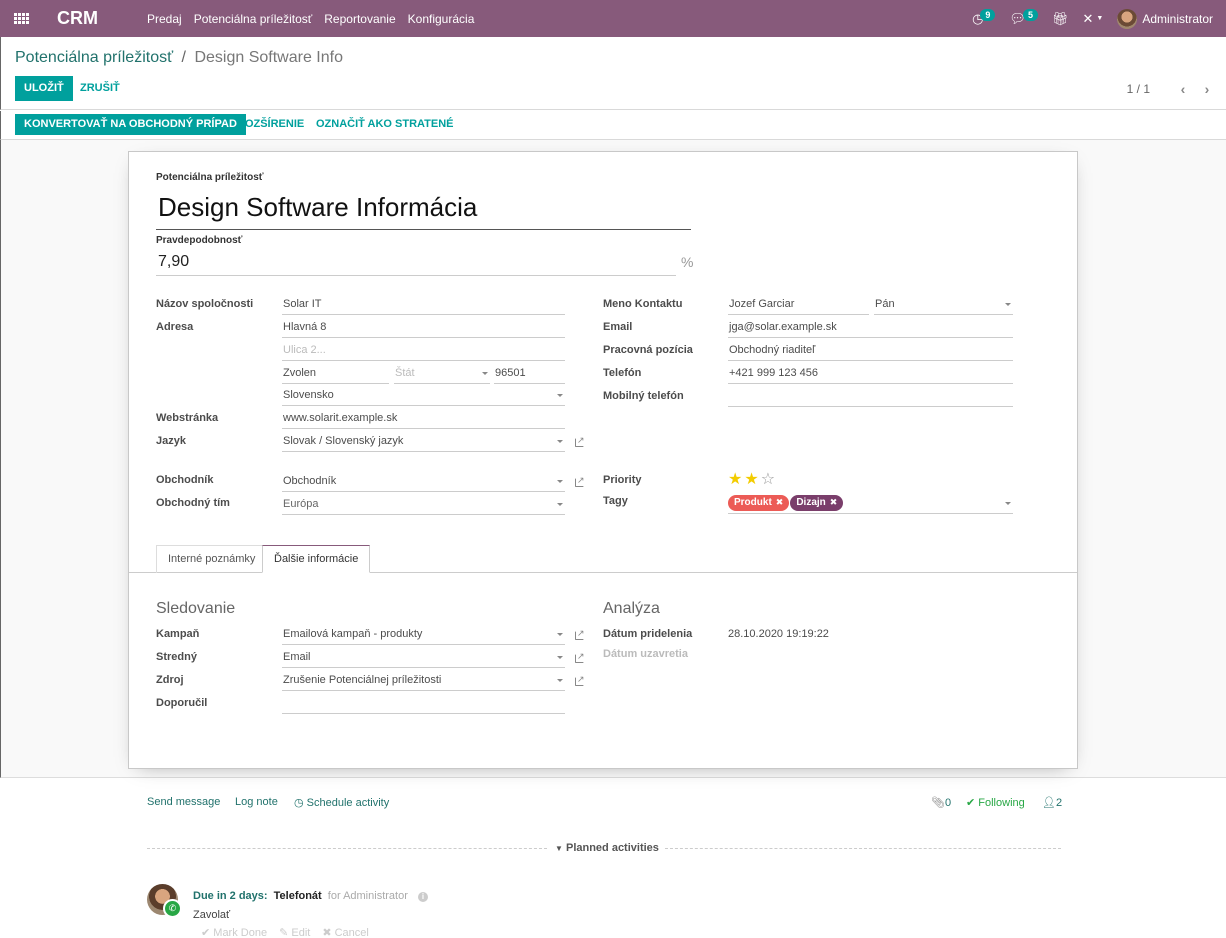  Describe the element at coordinates (205, 304) in the screenshot. I see `company-label: Názov spoločnosti` at that location.